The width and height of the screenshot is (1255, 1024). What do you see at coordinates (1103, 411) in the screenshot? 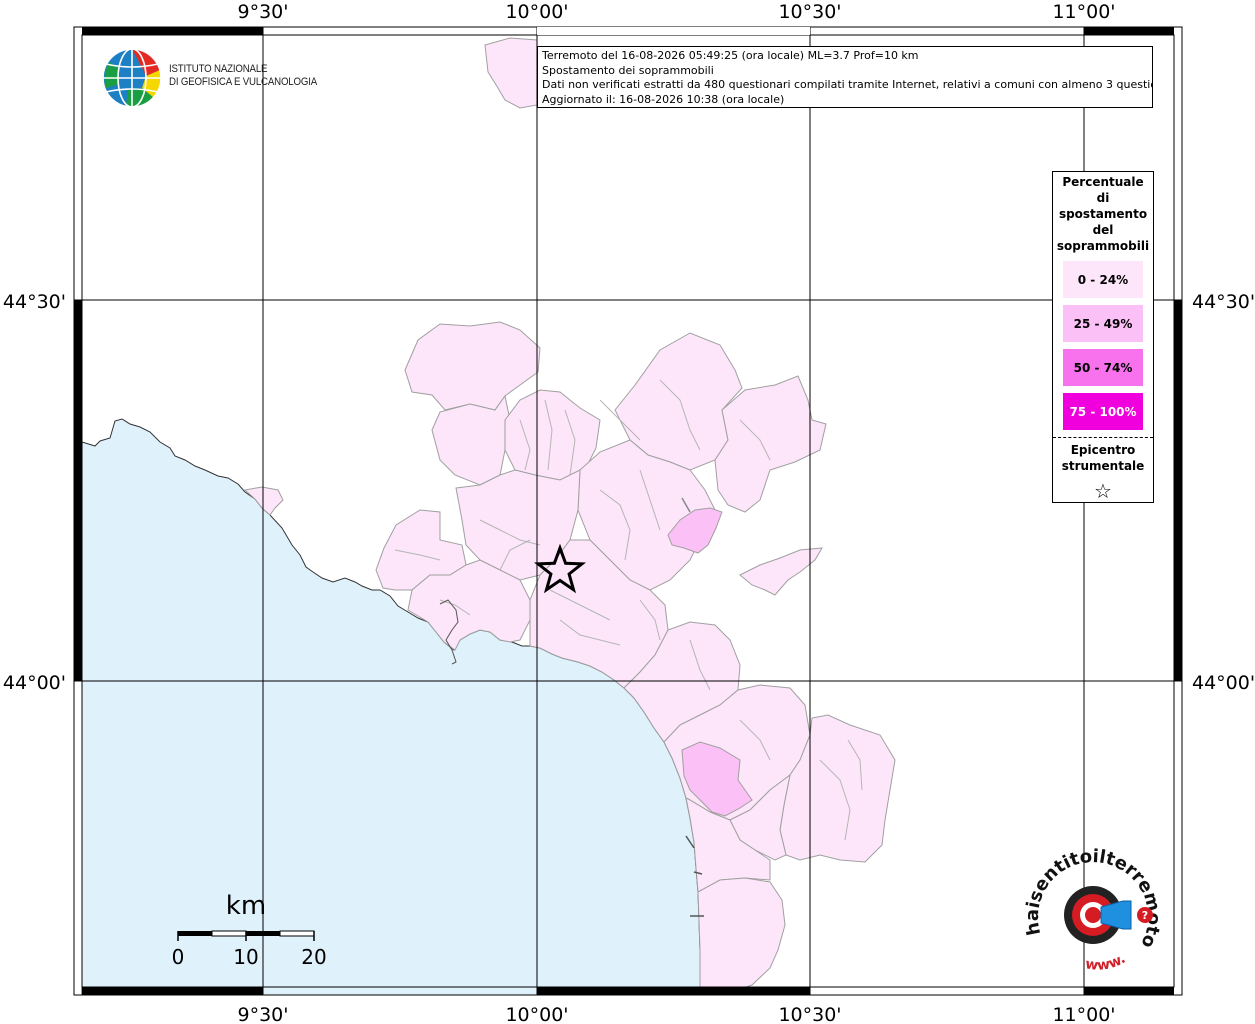
I see `legend-class-75-100: 75 - 100%` at bounding box center [1103, 411].